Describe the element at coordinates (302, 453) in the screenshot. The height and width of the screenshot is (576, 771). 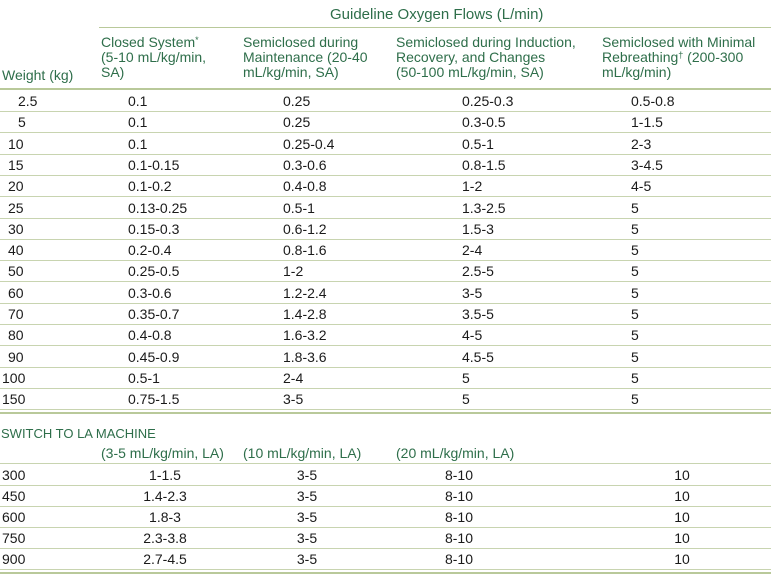
I see `la-sub-header-2: (10 mL/kg/min, LA)` at that location.